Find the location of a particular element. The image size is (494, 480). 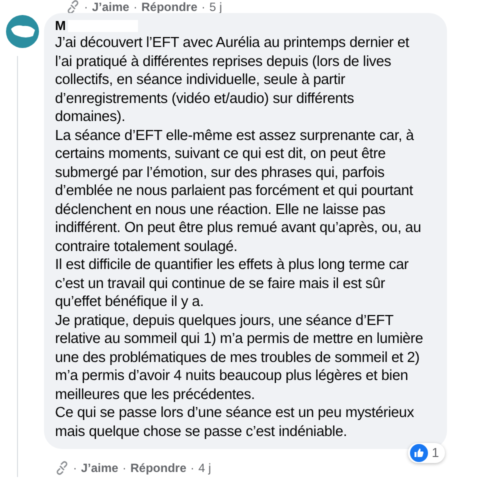

comment-paragraph: J’ai découvert l’EFT avec Aurélia au printemps dernier et l’ai pratiqué à différentes reprises depuis (lors de lives collectifs, en séance individuelle, seule à partir d’enregistrements (vidéo et/audio) sur différents domaines). is located at coordinates (232, 80).